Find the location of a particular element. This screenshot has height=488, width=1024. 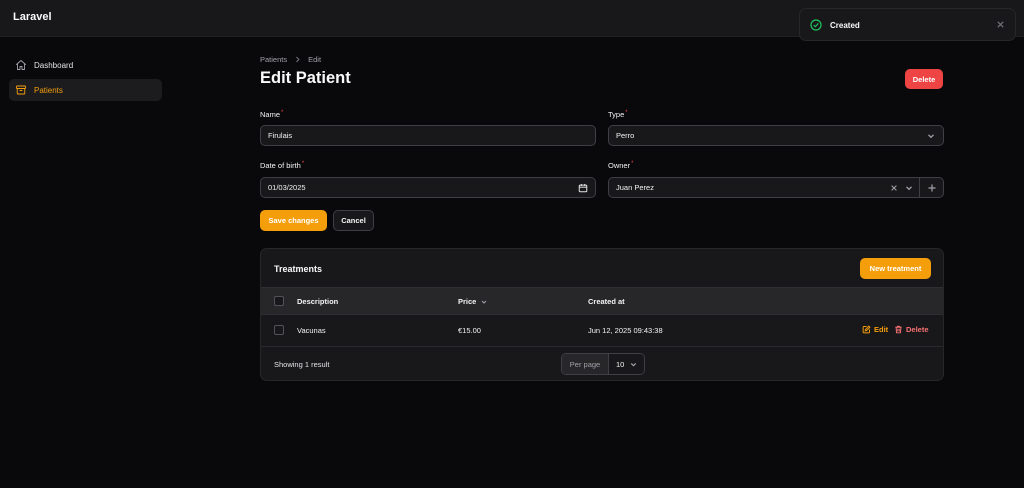

breadcrumb-link-patients: Patients is located at coordinates (273, 59).